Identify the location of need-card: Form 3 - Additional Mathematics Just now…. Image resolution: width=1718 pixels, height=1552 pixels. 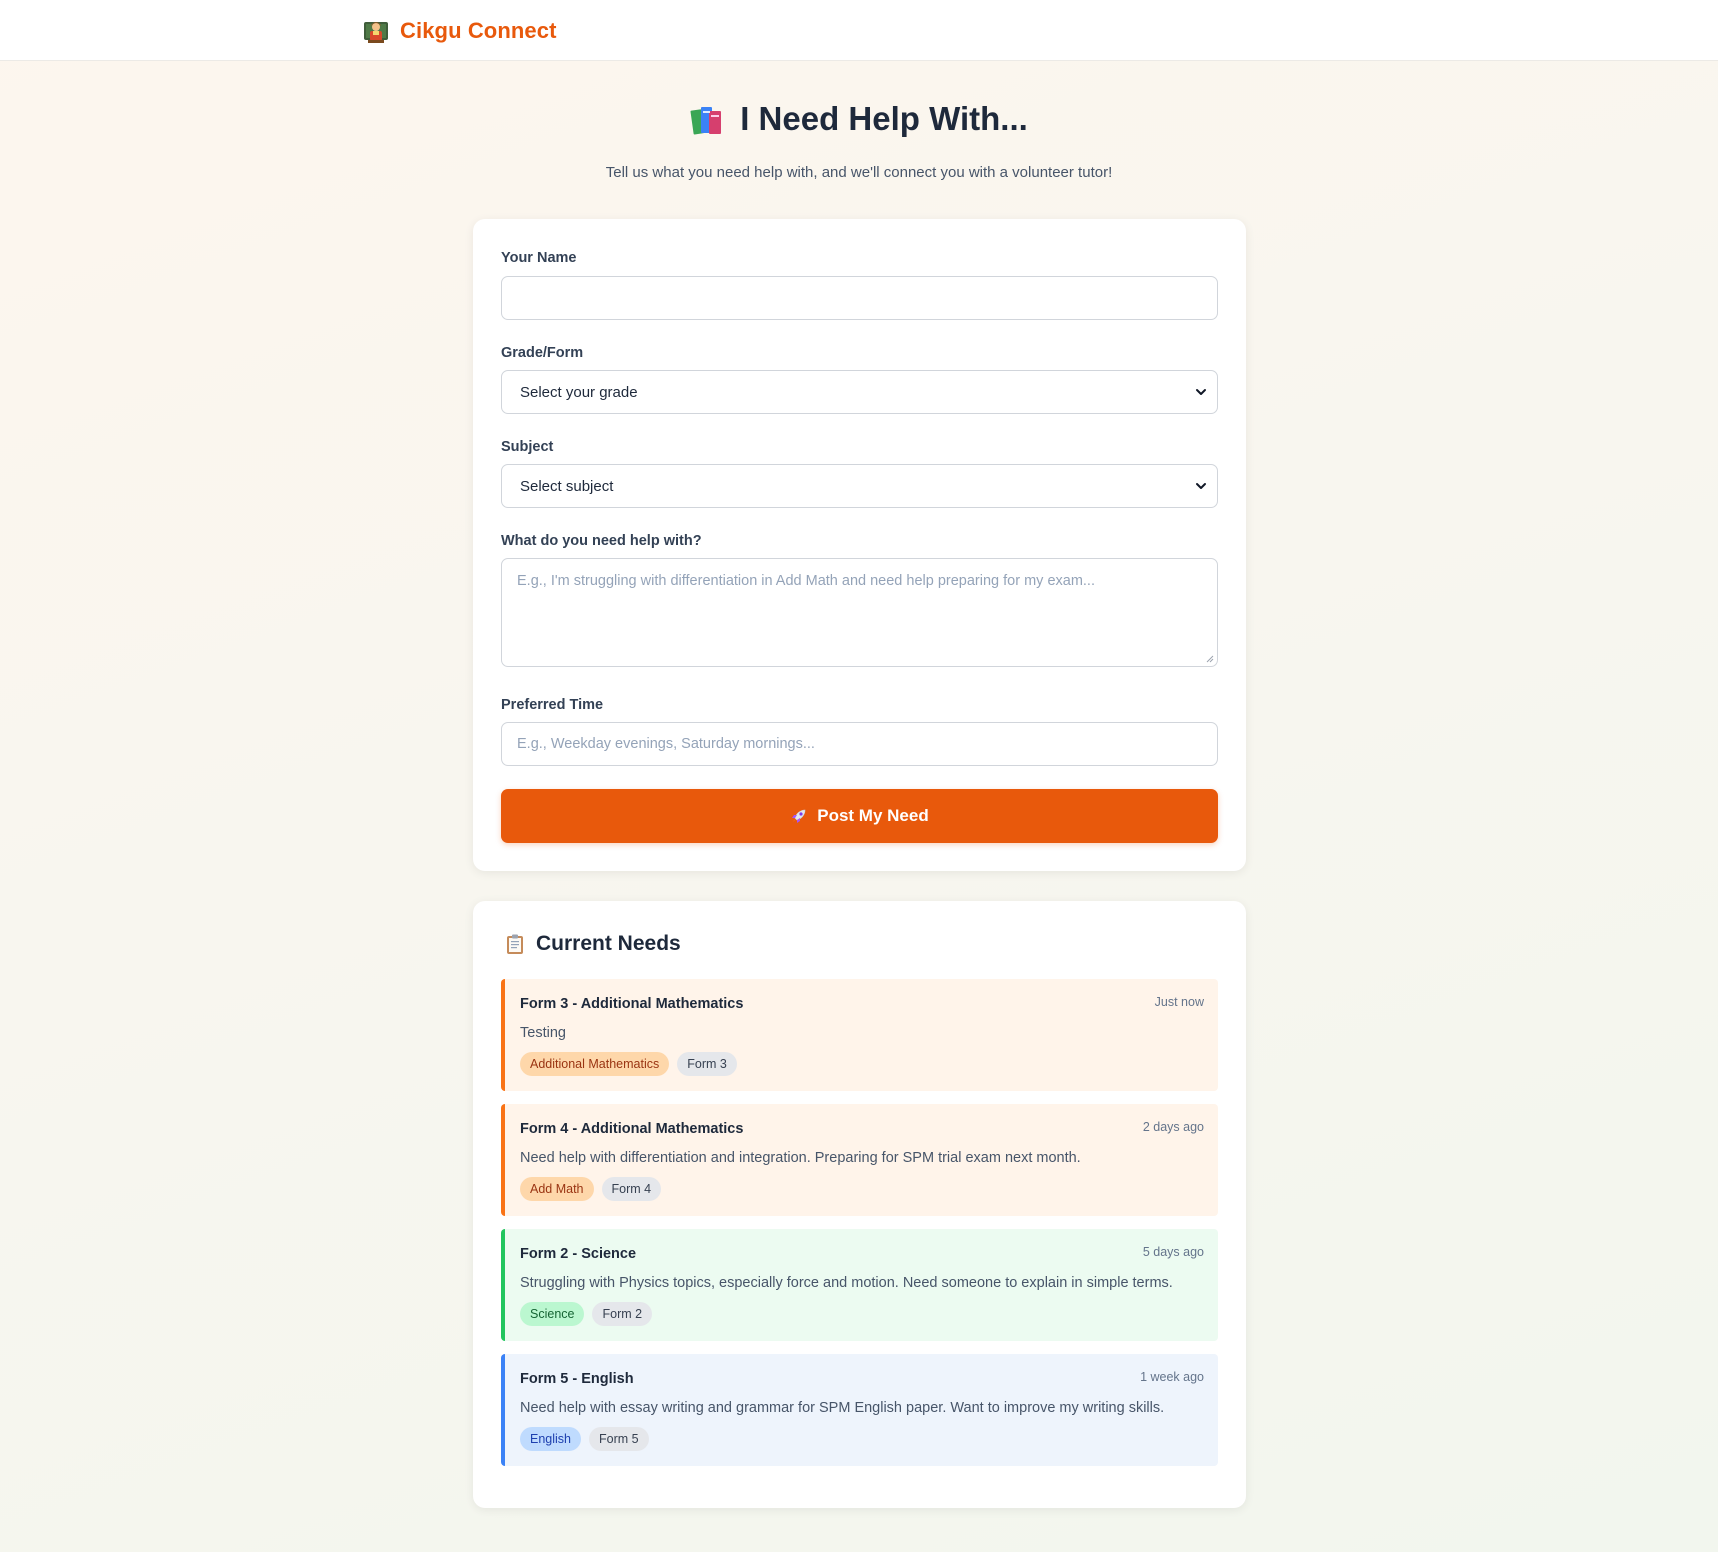
(859, 1035).